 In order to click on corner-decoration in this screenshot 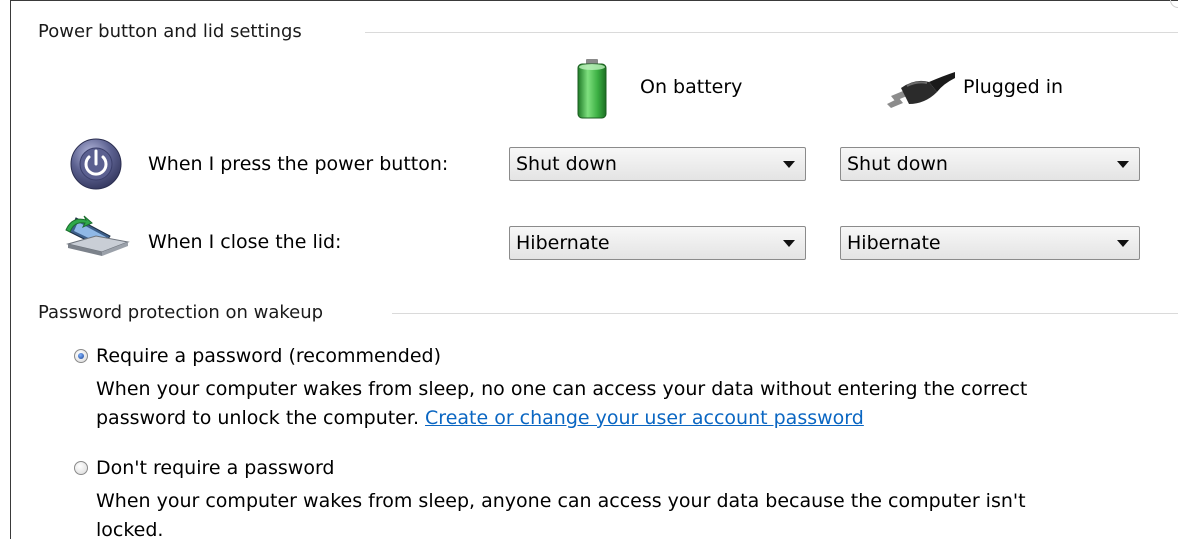, I will do `click(1174, 4)`.